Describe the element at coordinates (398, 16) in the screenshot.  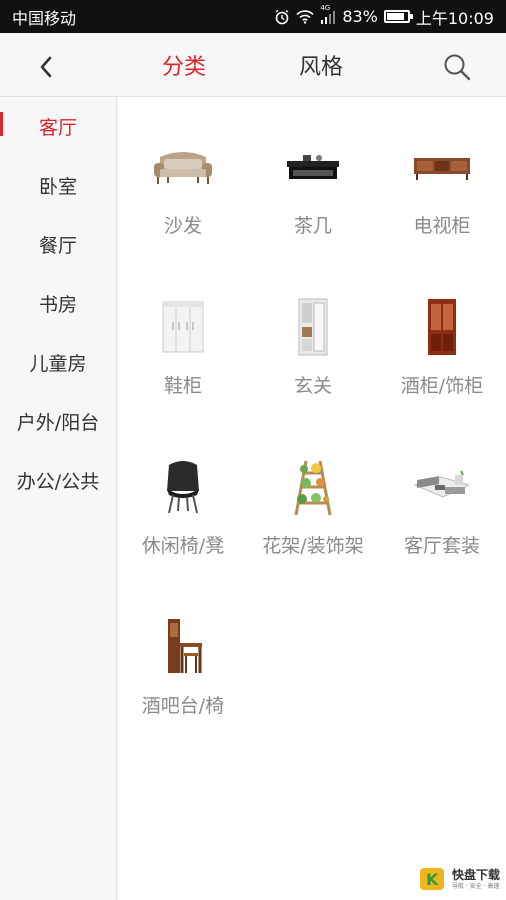
I see `battery-icon` at that location.